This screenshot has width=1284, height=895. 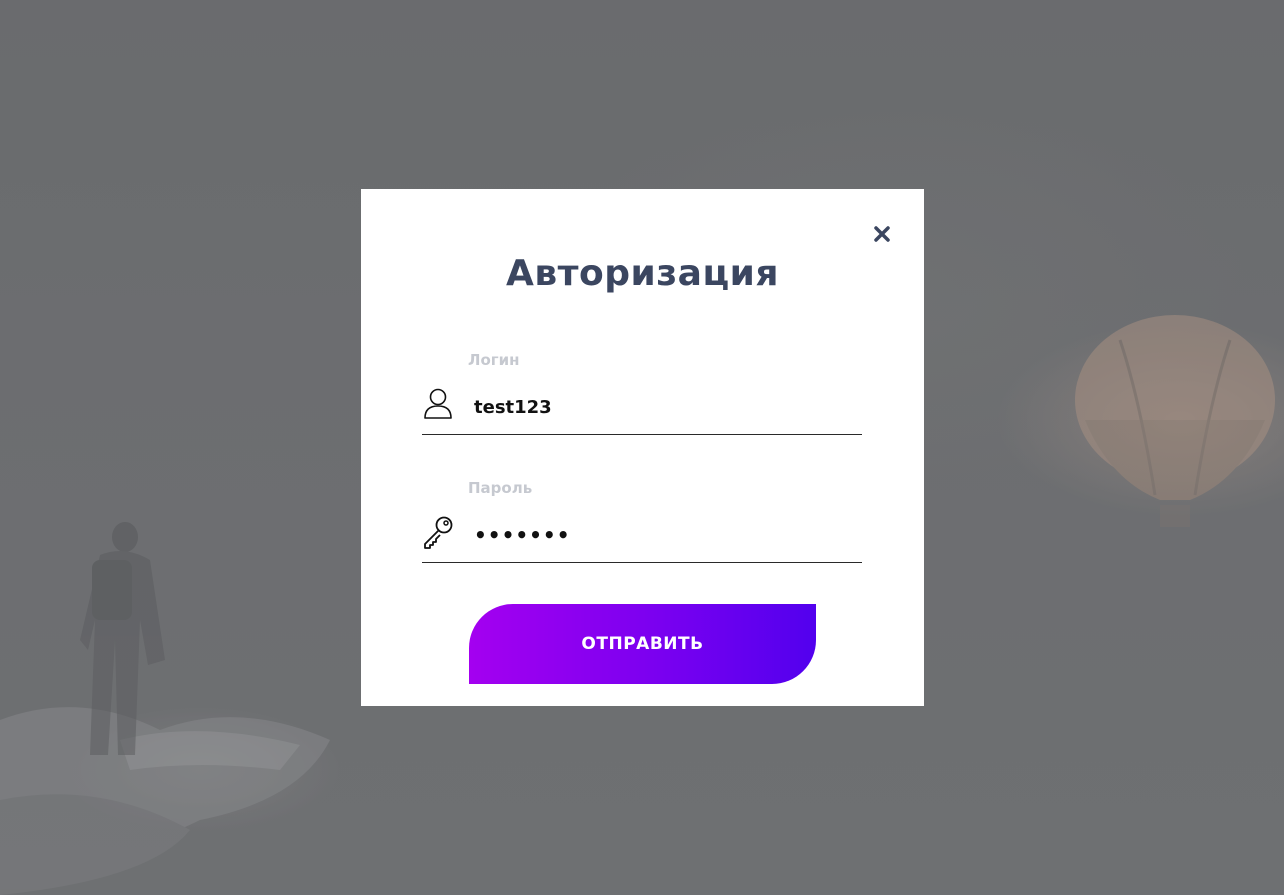 What do you see at coordinates (438, 403) in the screenshot?
I see `user-icon` at bounding box center [438, 403].